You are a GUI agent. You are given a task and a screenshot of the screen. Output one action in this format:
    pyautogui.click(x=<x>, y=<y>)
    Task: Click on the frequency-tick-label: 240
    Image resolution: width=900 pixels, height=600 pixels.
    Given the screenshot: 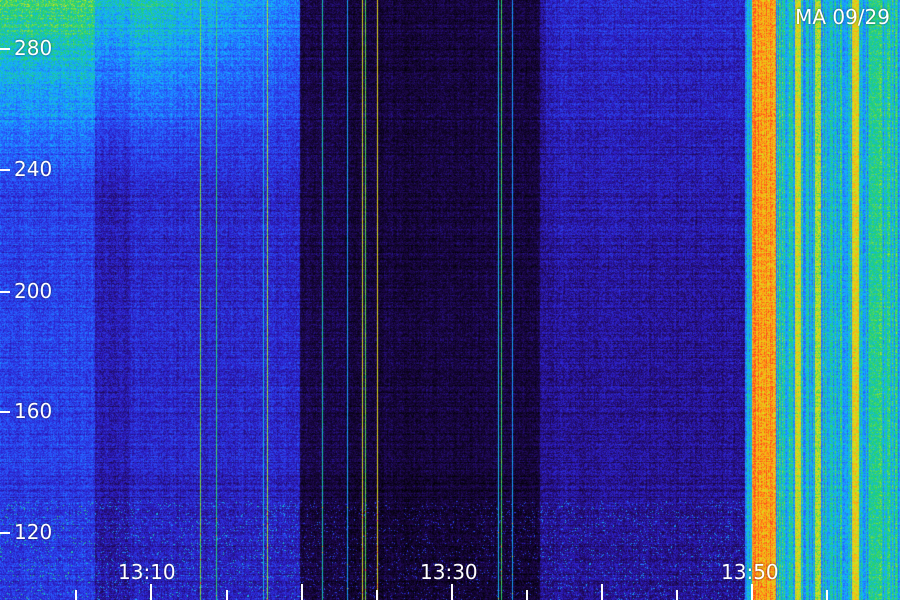 What is the action you would take?
    pyautogui.click(x=26, y=169)
    